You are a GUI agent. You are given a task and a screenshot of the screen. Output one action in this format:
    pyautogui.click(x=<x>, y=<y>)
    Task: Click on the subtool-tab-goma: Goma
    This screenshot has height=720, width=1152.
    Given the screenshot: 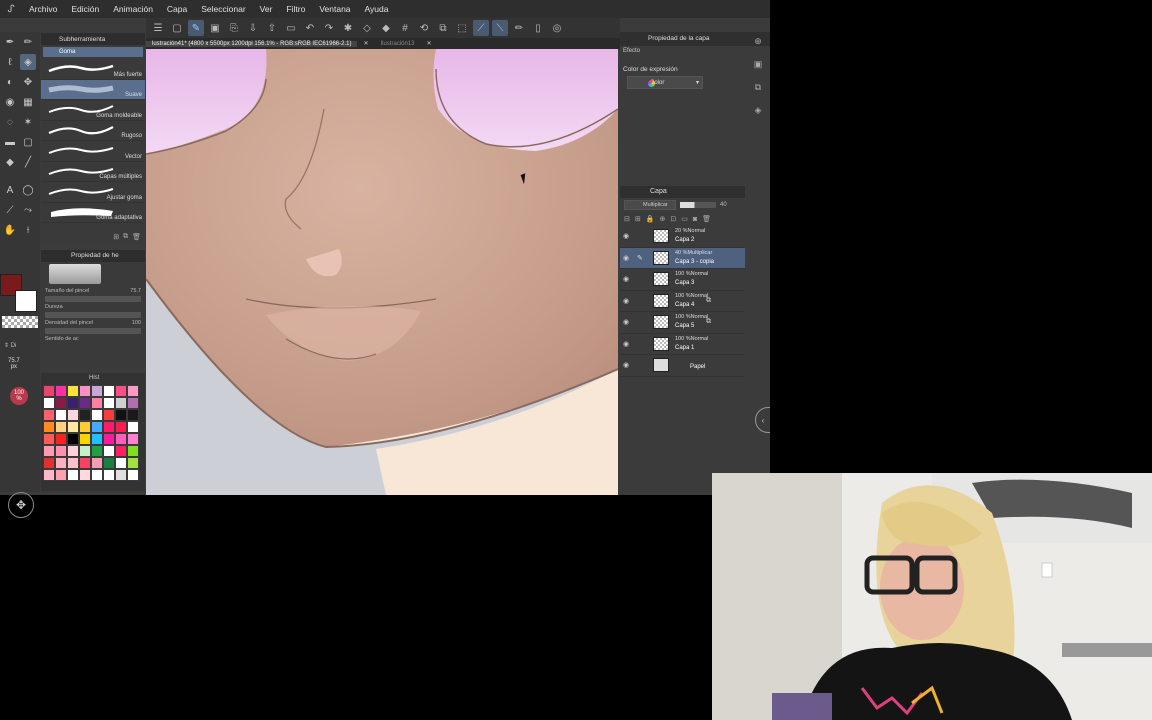 What is the action you would take?
    pyautogui.click(x=93, y=52)
    